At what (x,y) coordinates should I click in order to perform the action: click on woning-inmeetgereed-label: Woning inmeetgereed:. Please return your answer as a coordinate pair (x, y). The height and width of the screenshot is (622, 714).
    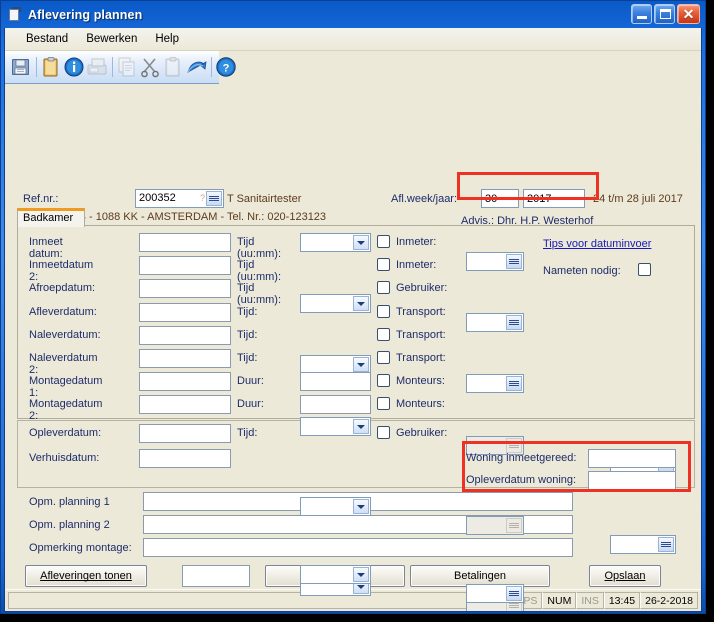
    Looking at the image, I should click on (521, 458).